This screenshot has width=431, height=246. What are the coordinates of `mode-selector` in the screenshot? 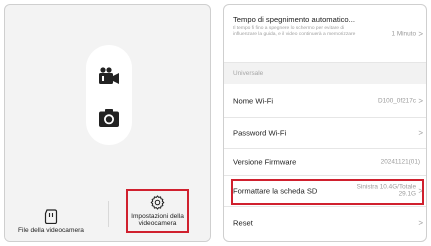 It's located at (109, 95).